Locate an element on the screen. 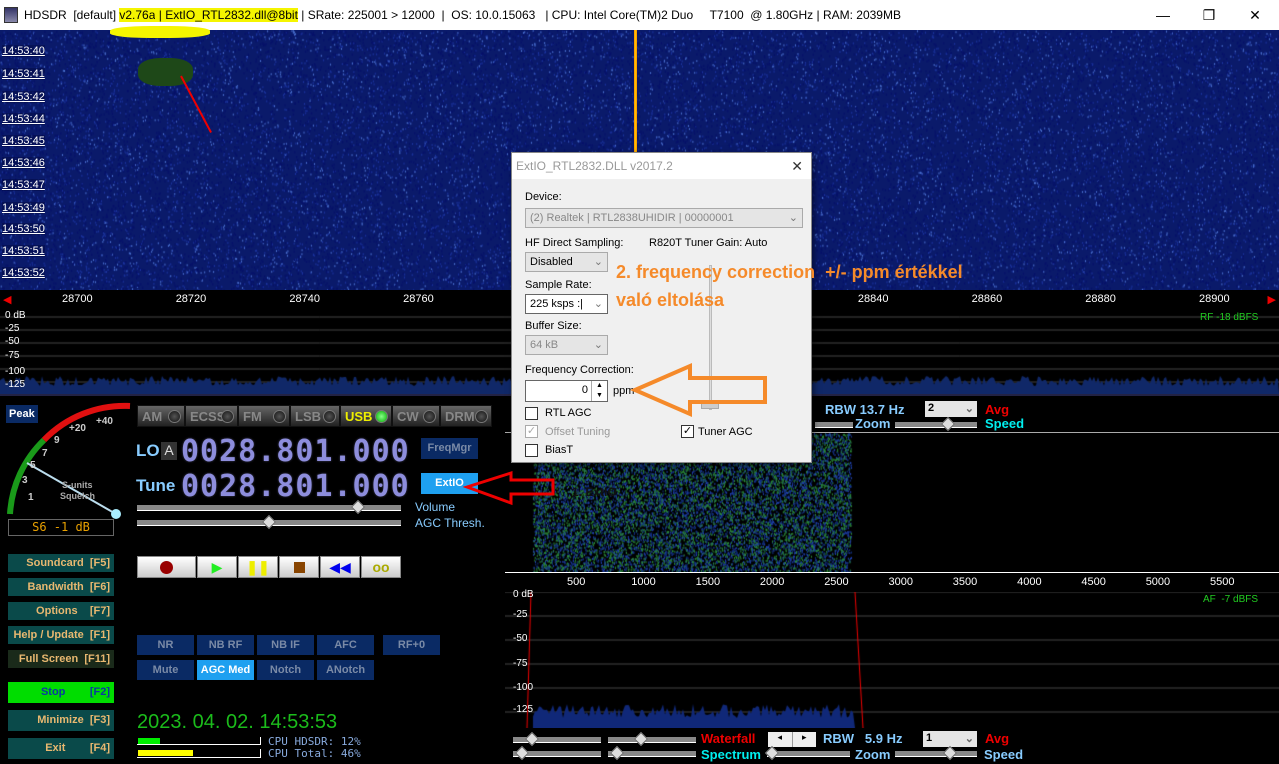 This screenshot has height=764, width=1279. left-button-4: Full Screen [F11] is located at coordinates (61, 659).